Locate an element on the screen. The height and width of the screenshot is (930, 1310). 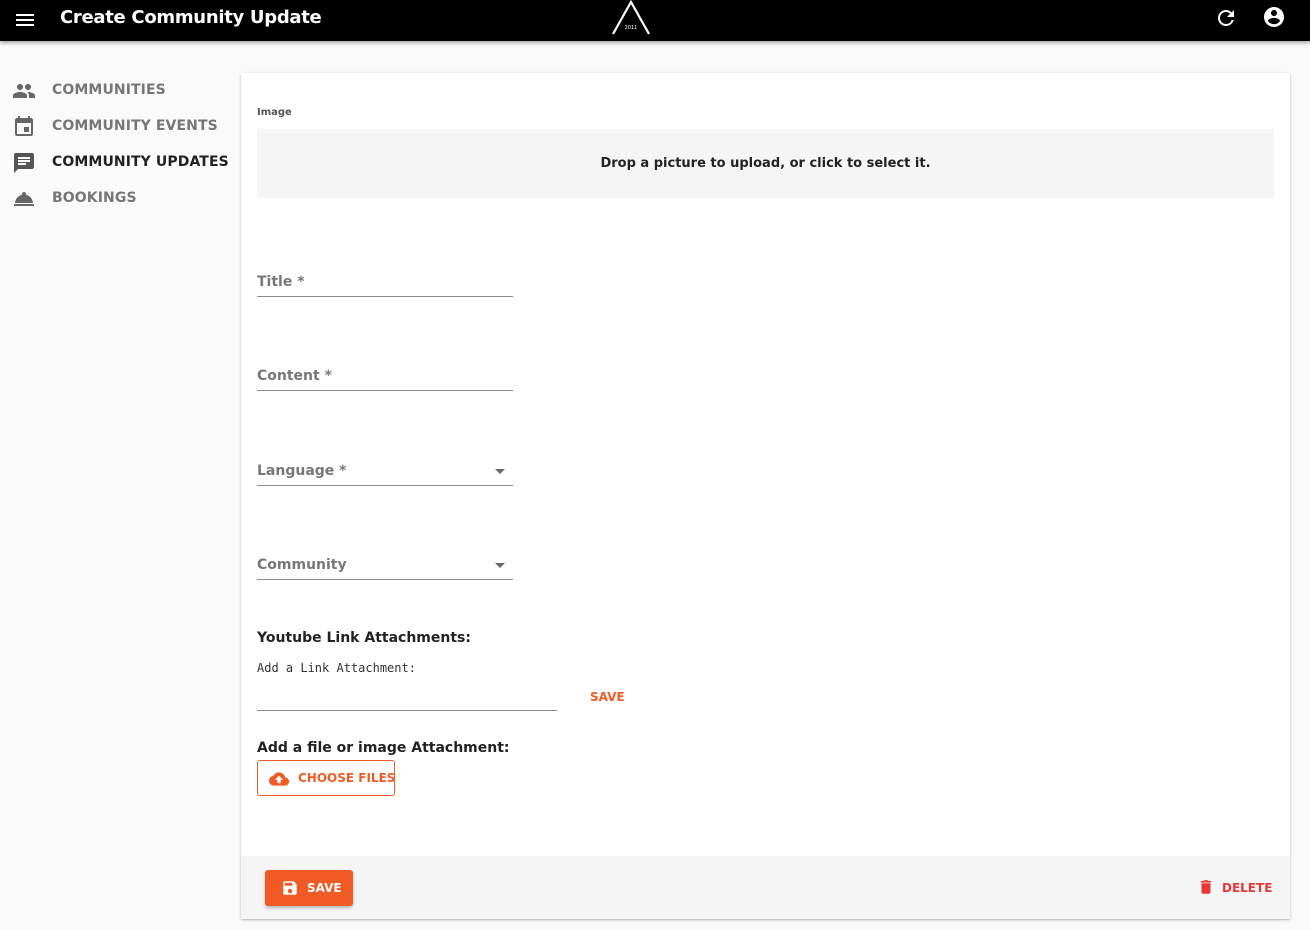
account-circle-icon is located at coordinates (1274, 17).